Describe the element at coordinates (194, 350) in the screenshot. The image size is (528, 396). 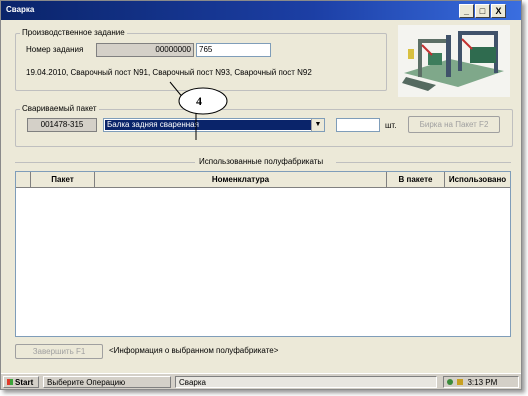
I see `selected-material-info: <Информация о выбранном полуфабрикате>` at that location.